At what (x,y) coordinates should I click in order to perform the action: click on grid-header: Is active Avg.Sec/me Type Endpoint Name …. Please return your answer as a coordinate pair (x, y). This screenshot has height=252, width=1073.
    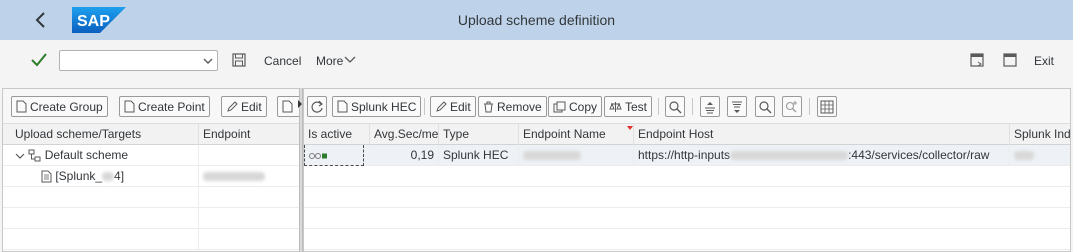
    Looking at the image, I should click on (687, 134).